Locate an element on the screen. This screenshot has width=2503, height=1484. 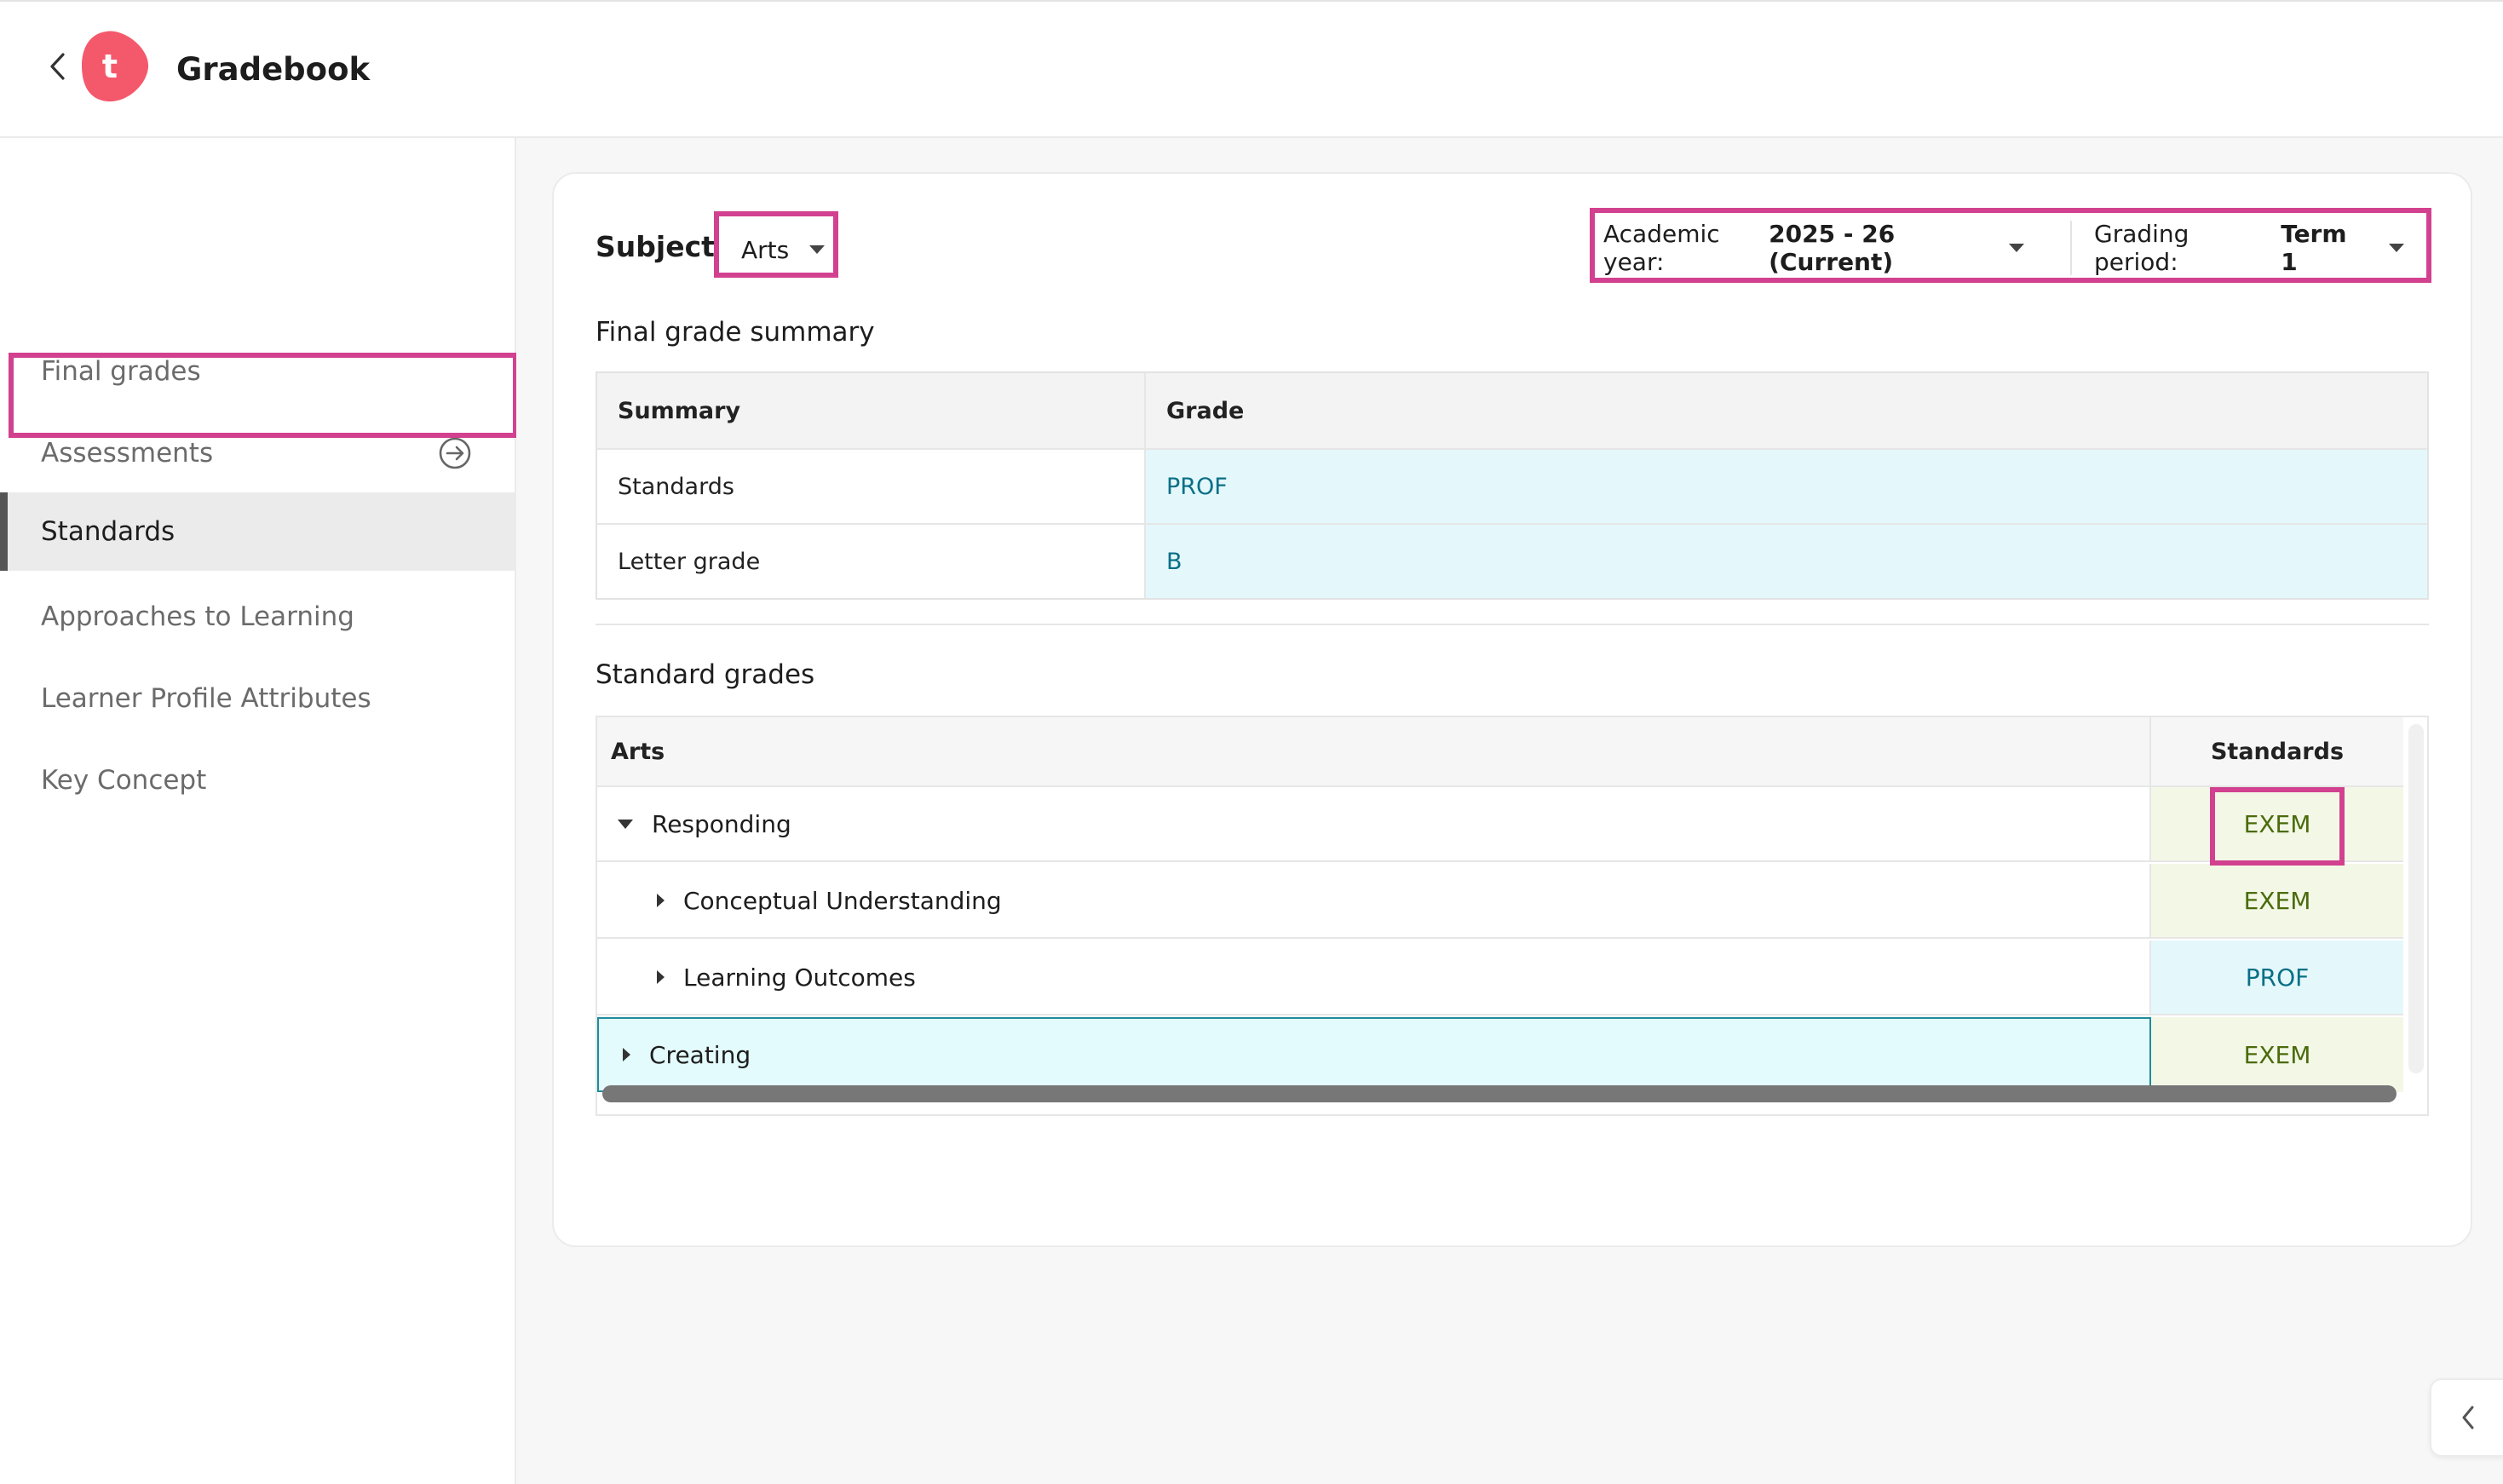
sidebar-item-label: Final grades is located at coordinates (121, 371).